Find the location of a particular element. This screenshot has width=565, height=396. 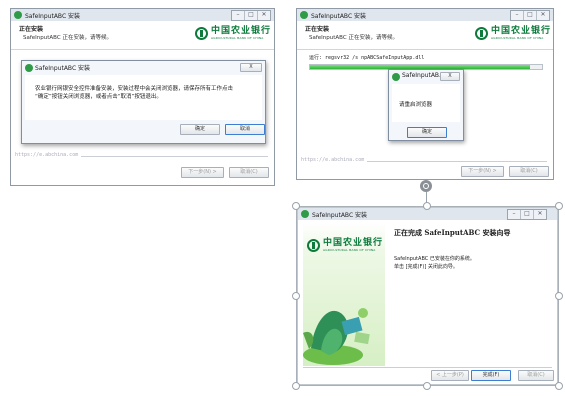

resize-handle-left is located at coordinates (296, 296).